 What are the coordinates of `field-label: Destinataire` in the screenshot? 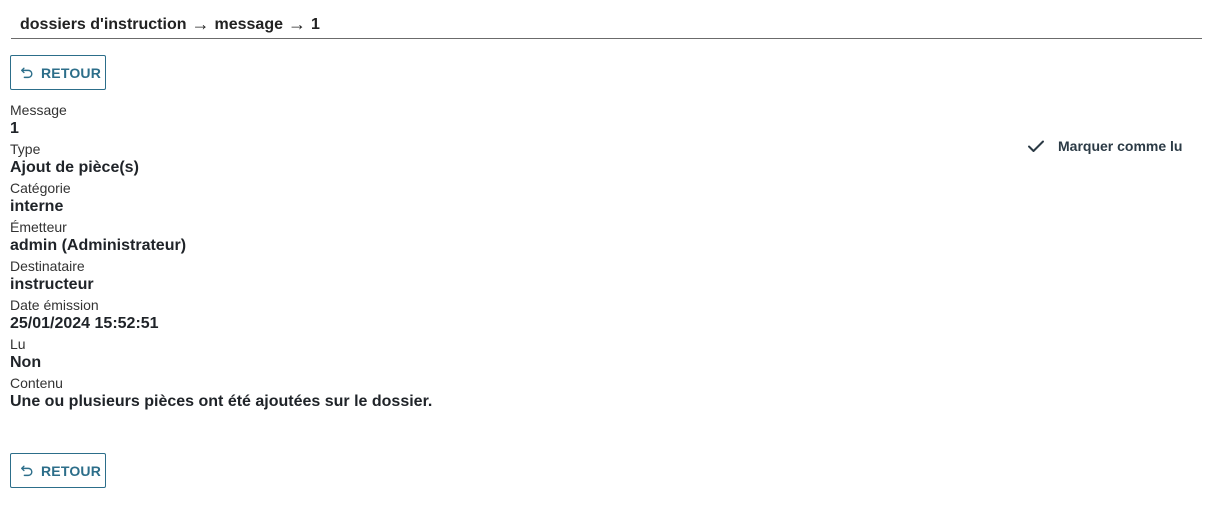 It's located at (47, 266).